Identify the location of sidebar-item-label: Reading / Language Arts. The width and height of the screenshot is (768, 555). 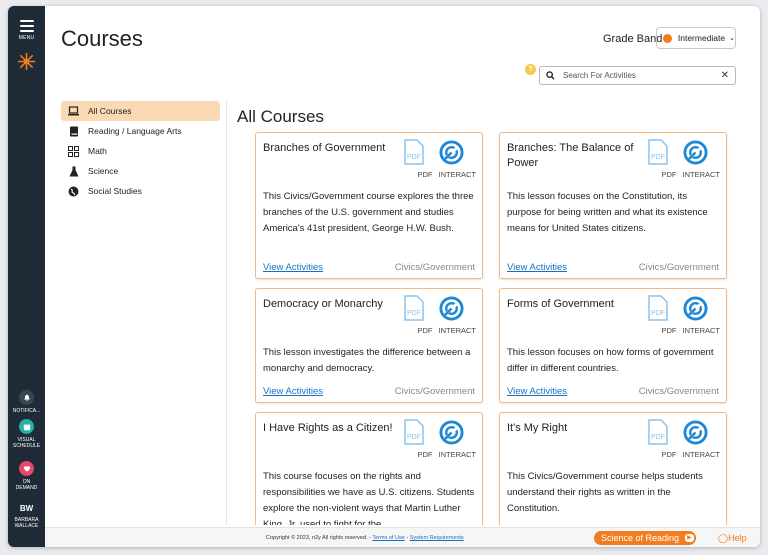
(135, 131).